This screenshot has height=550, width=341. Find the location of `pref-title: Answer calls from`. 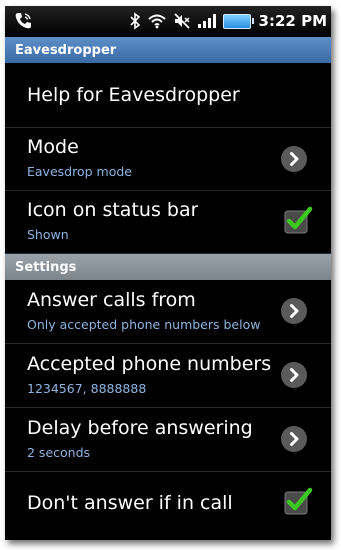

pref-title: Answer calls from is located at coordinates (111, 300).